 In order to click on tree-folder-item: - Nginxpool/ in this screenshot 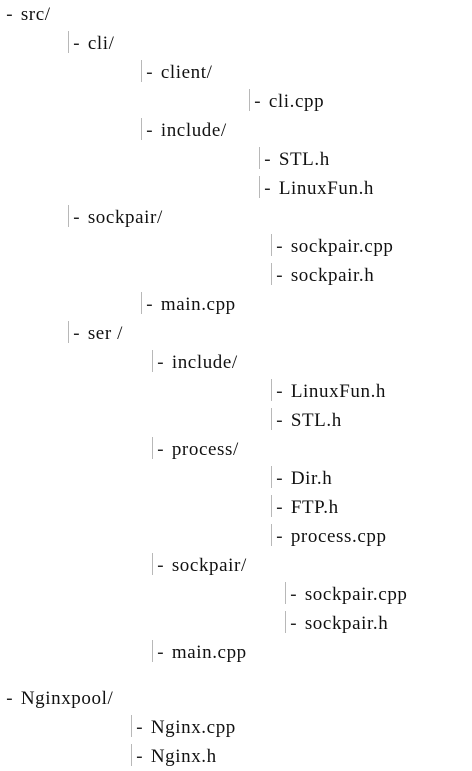, I will do `click(58, 699)`.